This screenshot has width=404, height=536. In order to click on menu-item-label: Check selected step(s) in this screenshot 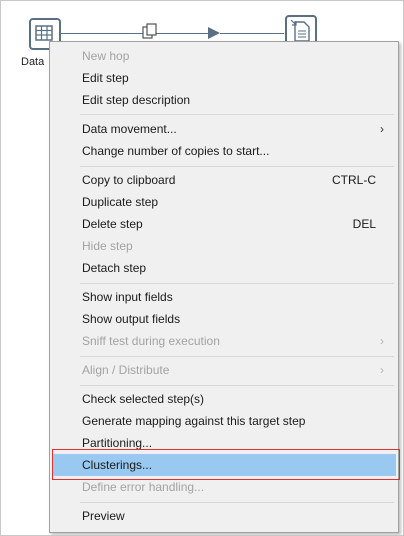, I will do `click(143, 399)`.